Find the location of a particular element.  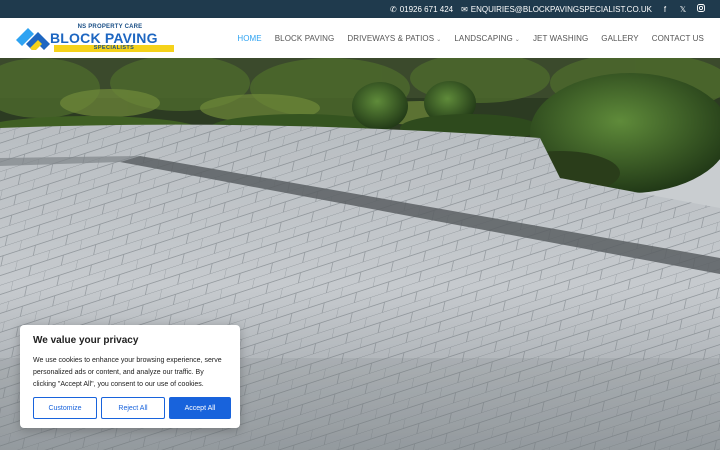

nav-block-paving: BLOCK PAVING is located at coordinates (305, 38).